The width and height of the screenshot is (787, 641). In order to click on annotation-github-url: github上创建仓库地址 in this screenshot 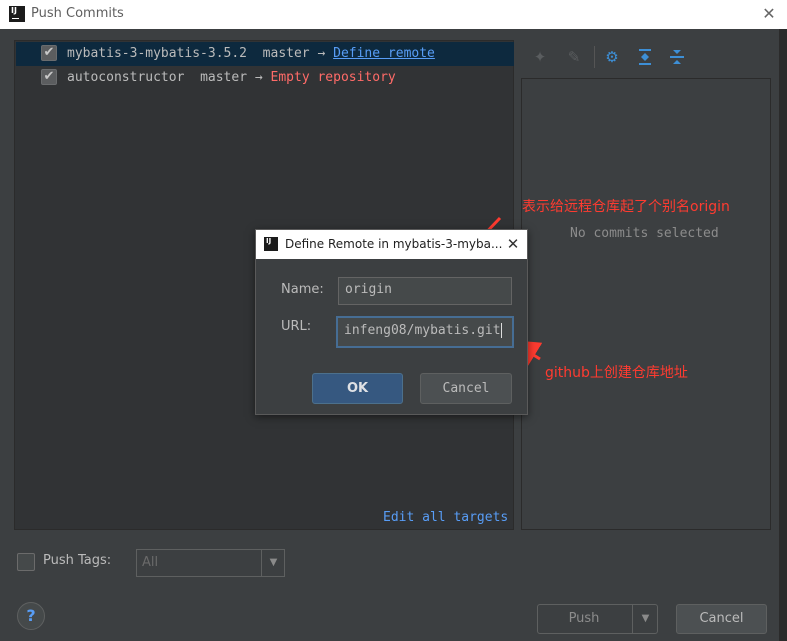, I will do `click(616, 373)`.